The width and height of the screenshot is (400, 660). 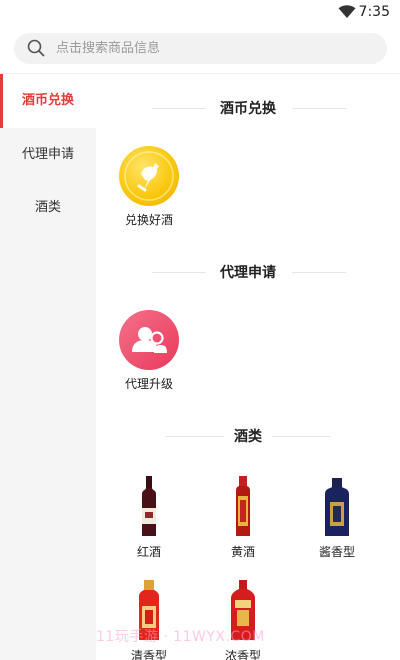 I want to click on exchange-wine-tile: 兑换好酒, so click(x=149, y=187).